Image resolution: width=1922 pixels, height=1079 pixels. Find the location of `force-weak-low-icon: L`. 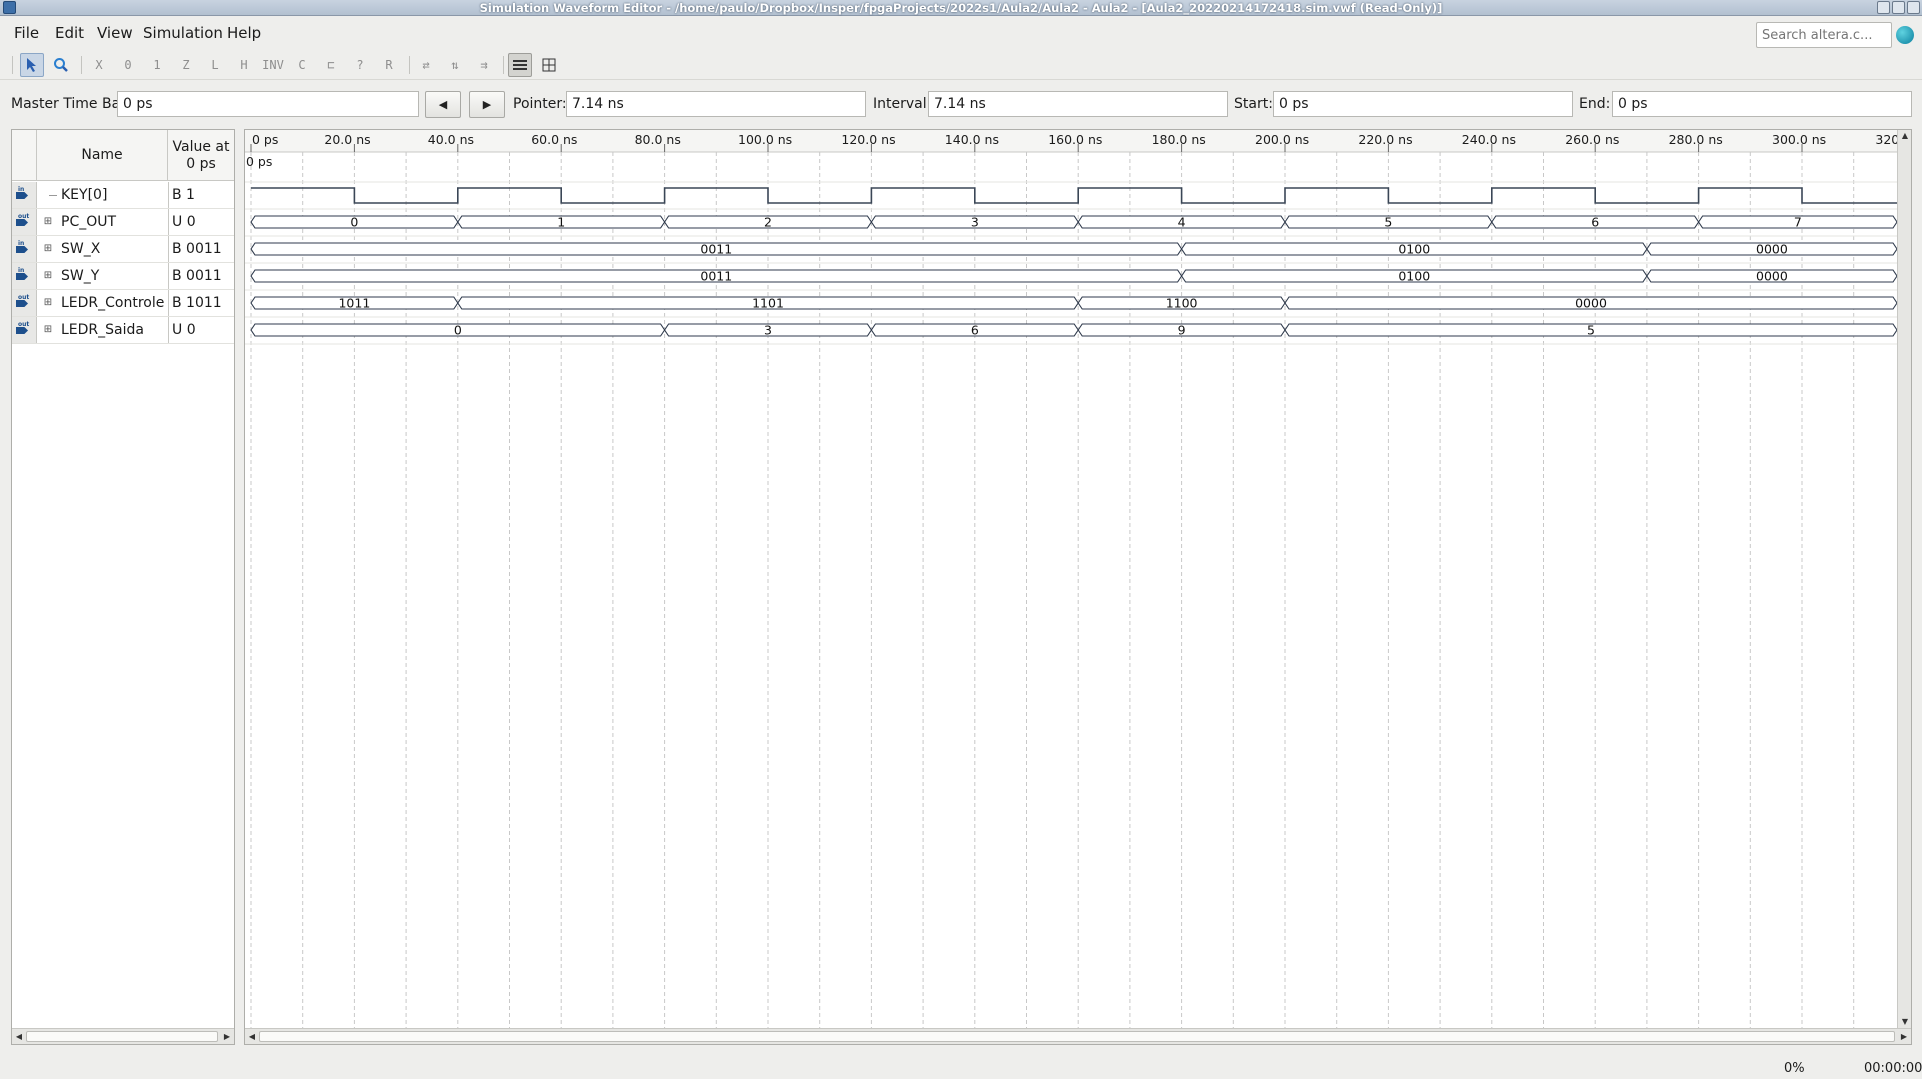

force-weak-low-icon: L is located at coordinates (215, 65).